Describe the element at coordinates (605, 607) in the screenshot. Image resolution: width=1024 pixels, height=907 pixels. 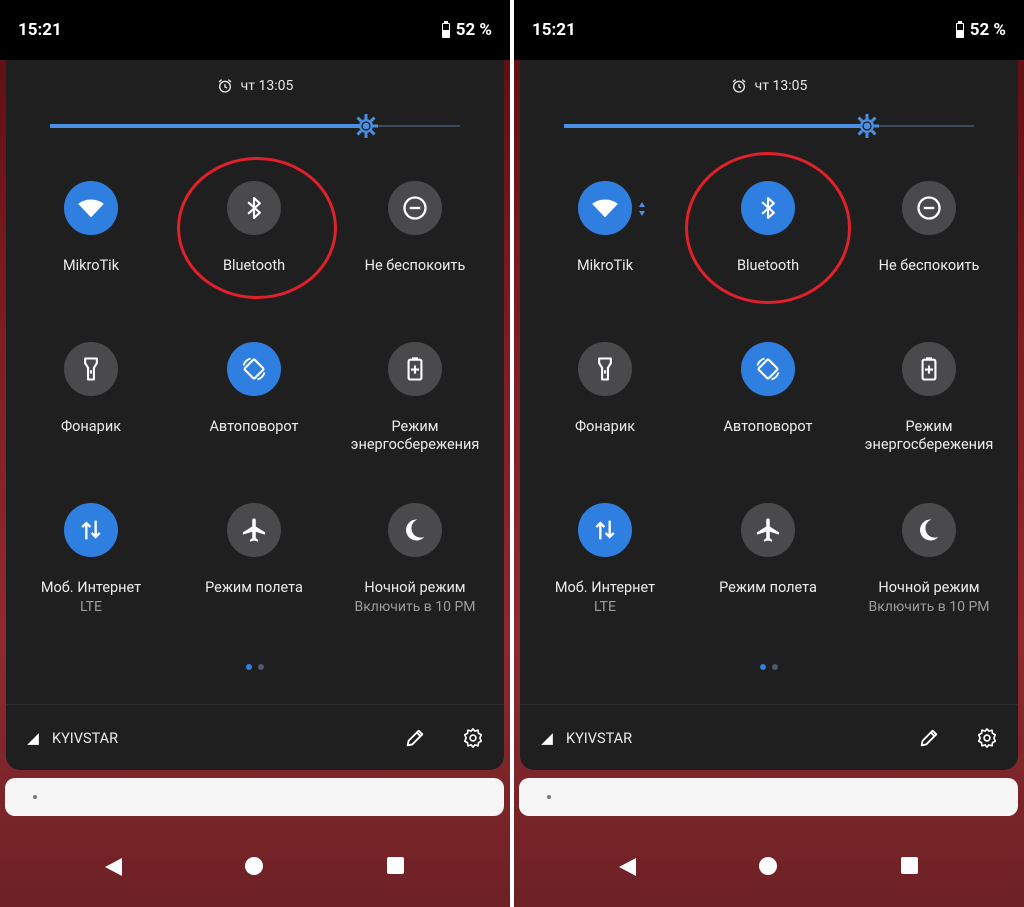
I see `tile-sublabel: LTE` at that location.